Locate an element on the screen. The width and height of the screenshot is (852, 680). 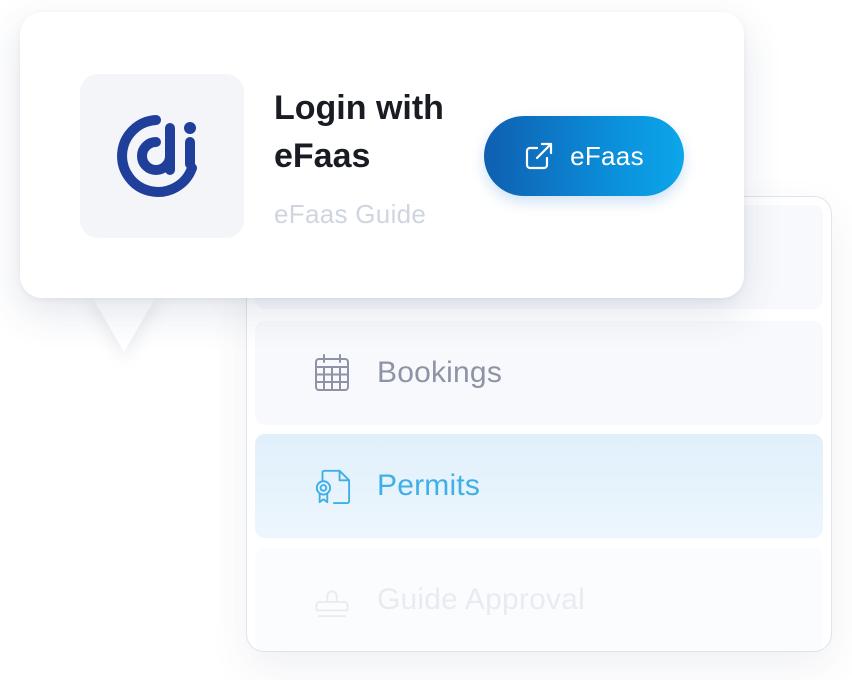
popover-tail is located at coordinates (124, 321).